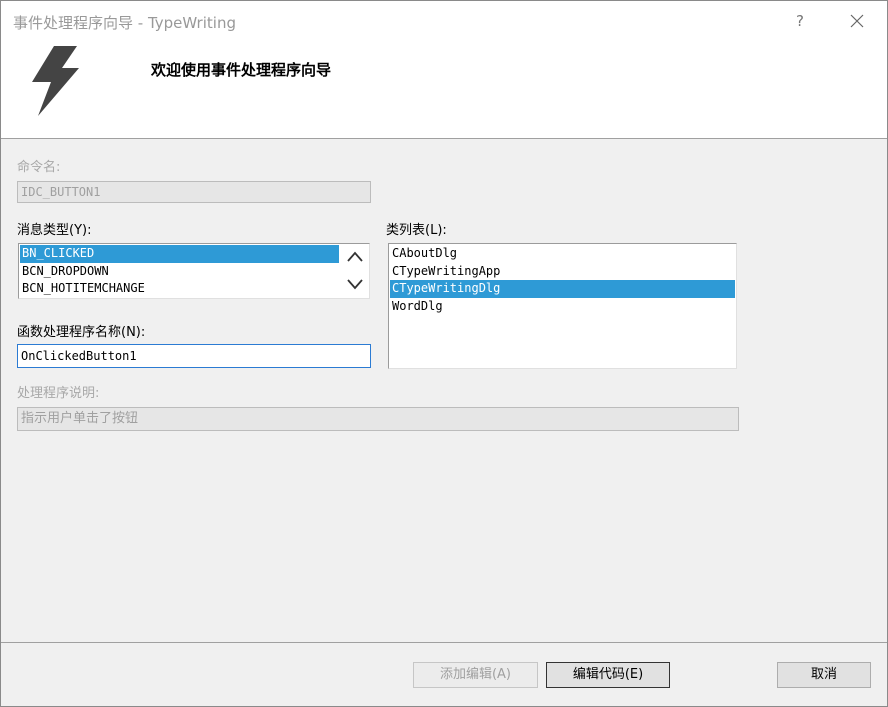  I want to click on class-list-item: CTypeWritingDlg, so click(562, 289).